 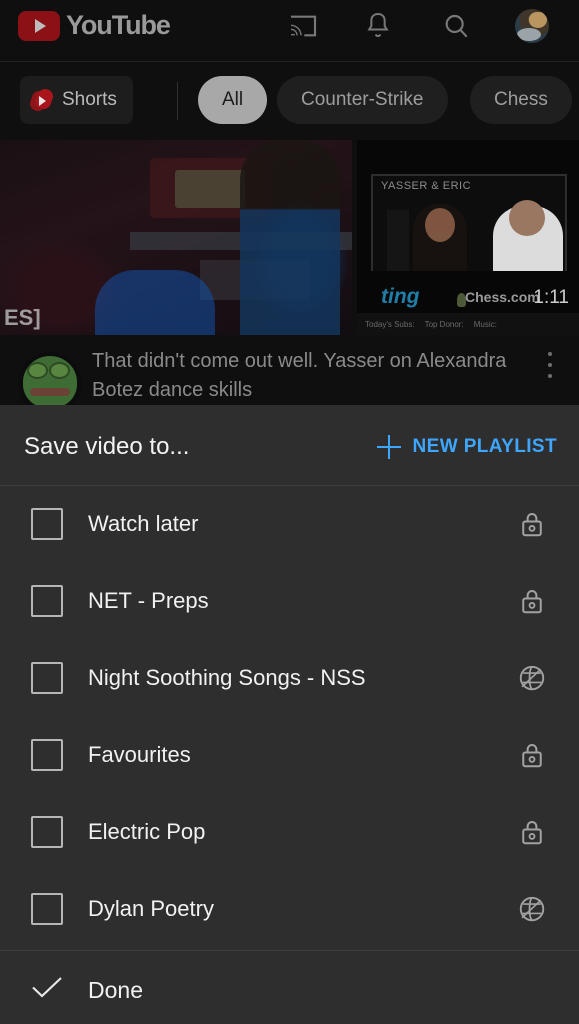 I want to click on chips-divider, so click(x=177, y=101).